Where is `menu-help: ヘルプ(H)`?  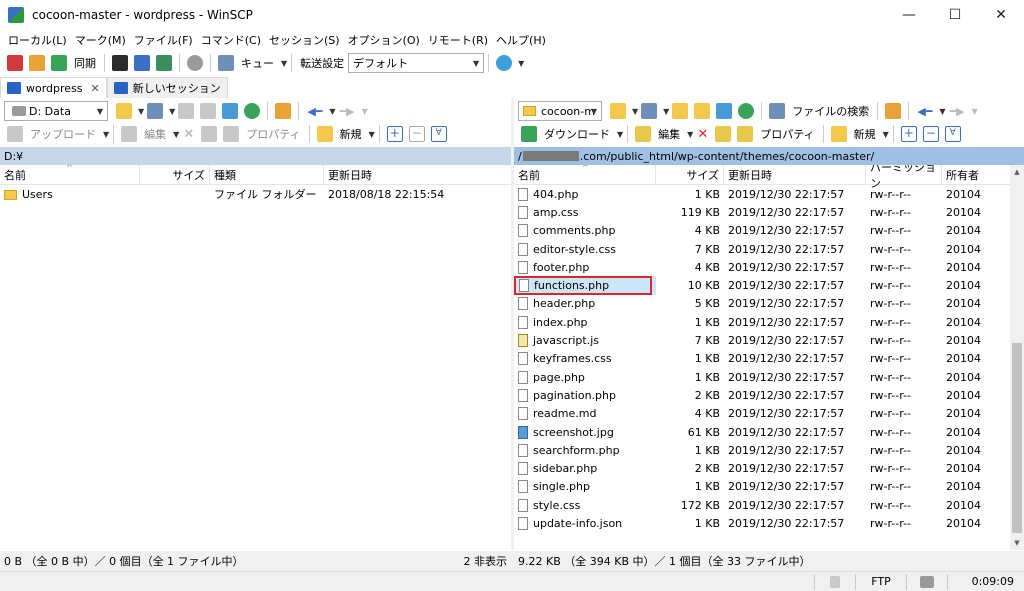 menu-help: ヘルプ(H) is located at coordinates (521, 40).